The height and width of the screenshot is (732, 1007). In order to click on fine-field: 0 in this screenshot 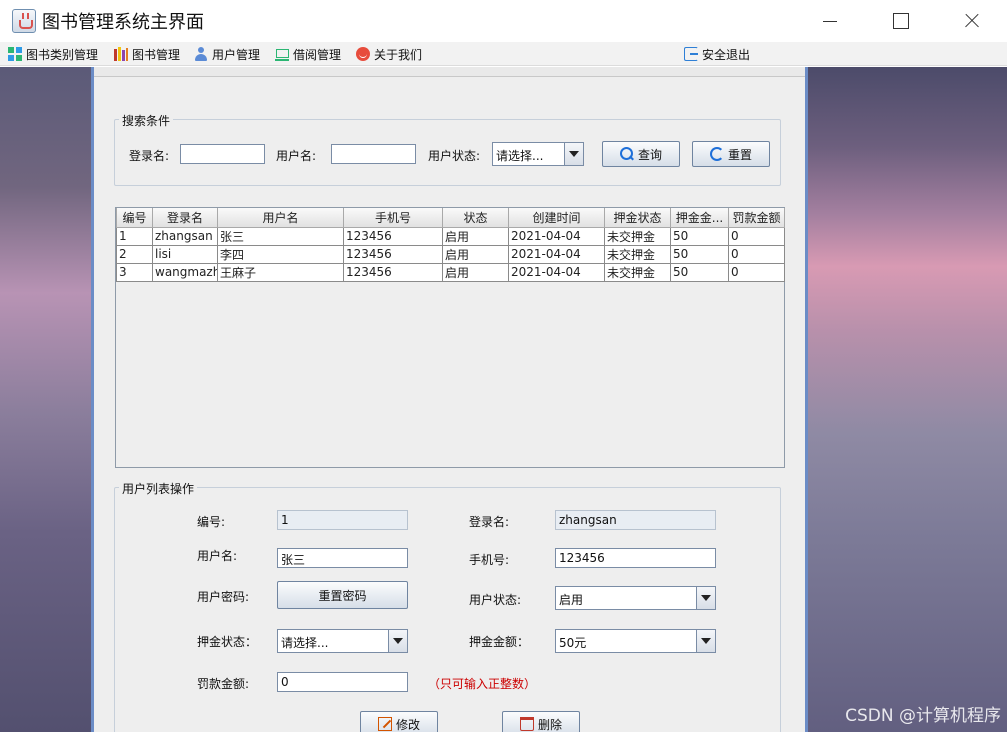, I will do `click(342, 682)`.